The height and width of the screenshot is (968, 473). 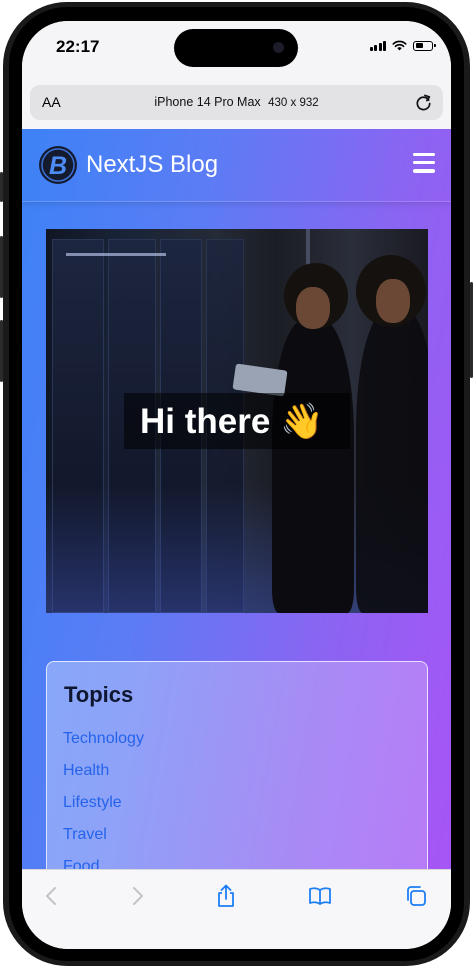 What do you see at coordinates (423, 102) in the screenshot?
I see `reload-icon` at bounding box center [423, 102].